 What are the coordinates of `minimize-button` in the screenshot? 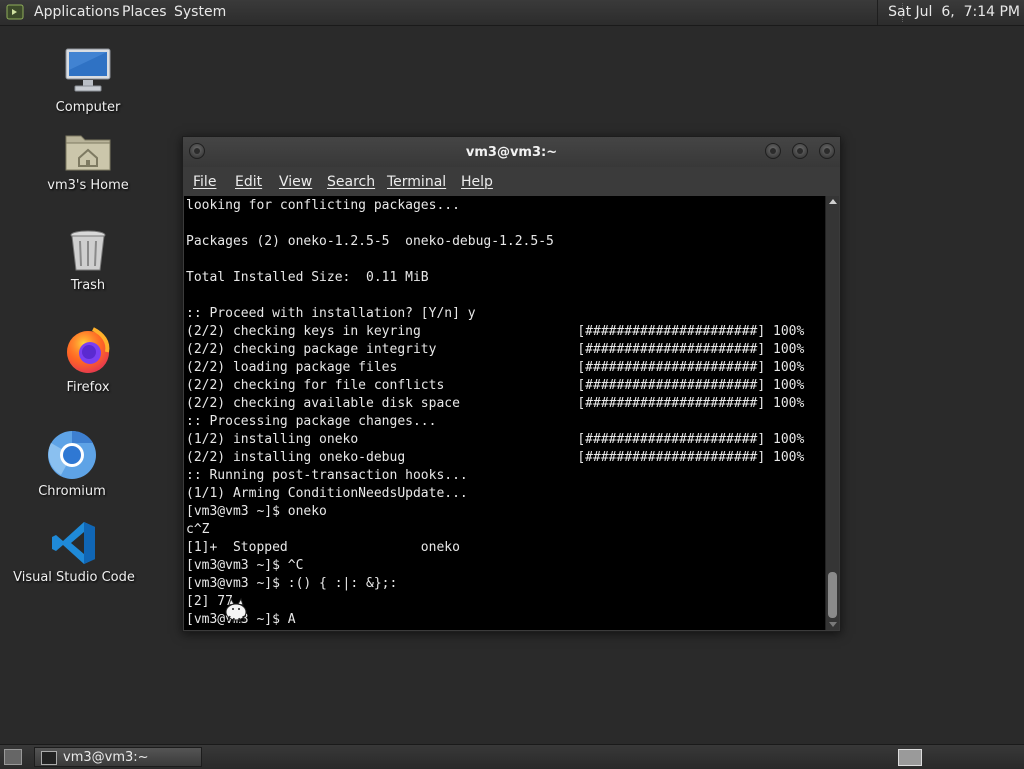 It's located at (773, 151).